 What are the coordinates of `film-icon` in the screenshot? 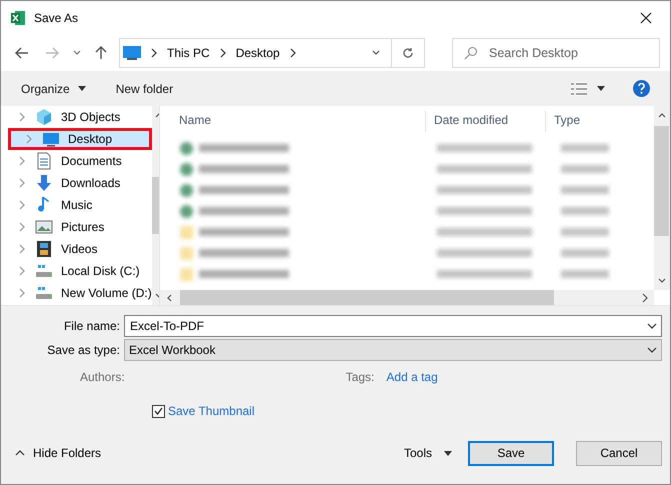 It's located at (44, 249).